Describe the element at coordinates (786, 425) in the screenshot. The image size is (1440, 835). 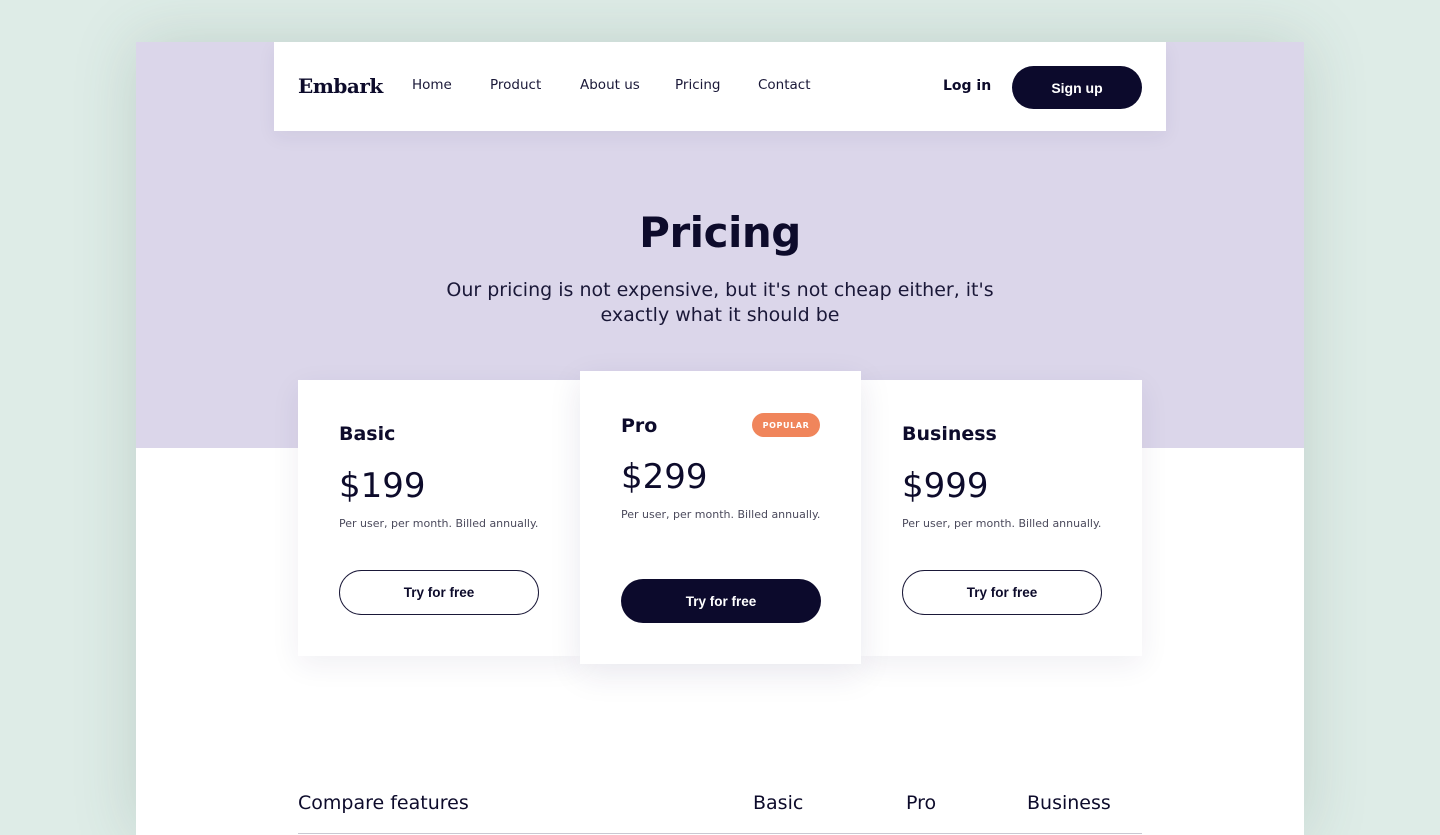
I see `popular-badge: POPULAR` at that location.